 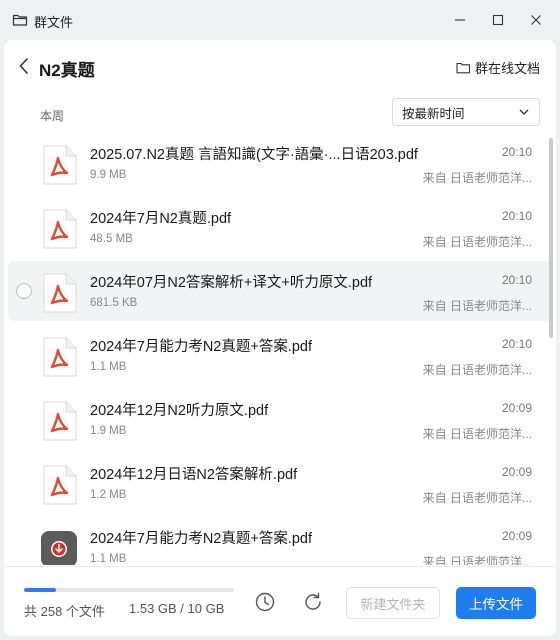 I want to click on file-size: 48.5 MB, so click(x=111, y=239).